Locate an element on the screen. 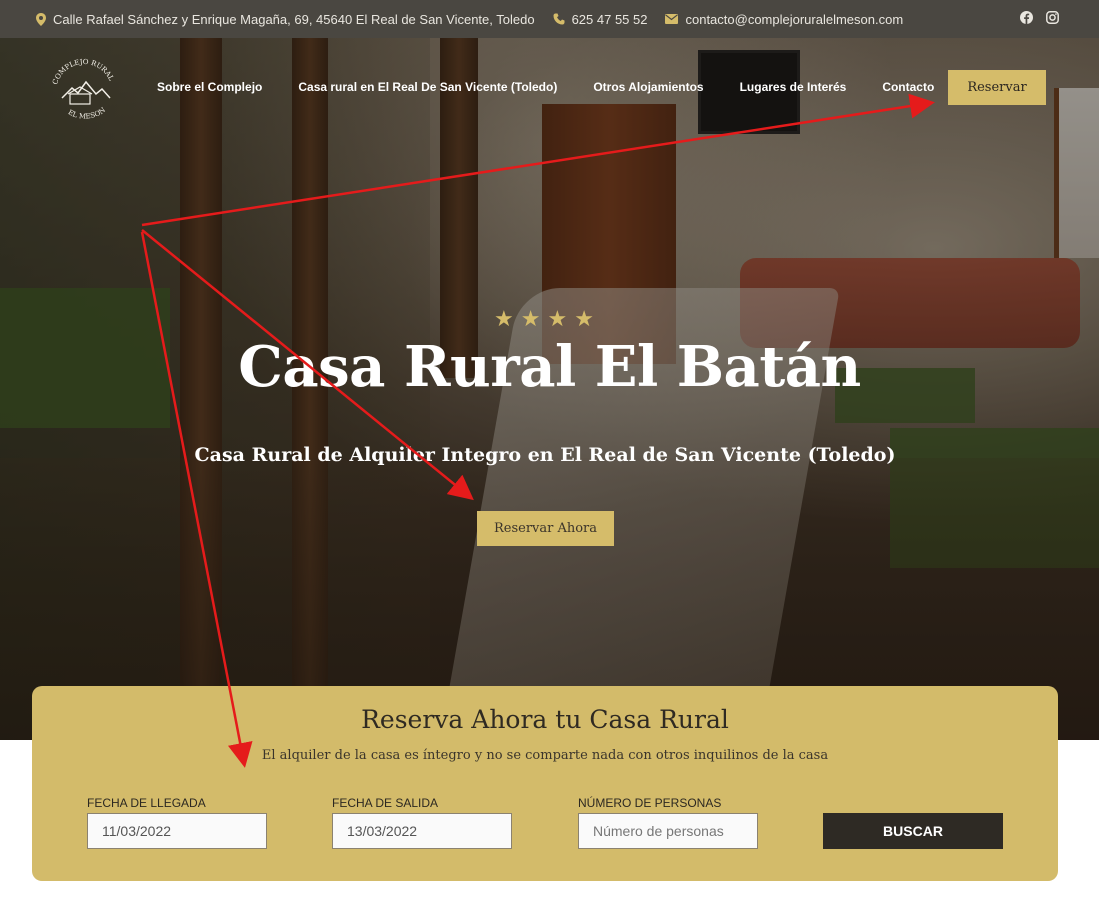 This screenshot has height=917, width=1099. logo-bottom-text: EL MESON is located at coordinates (87, 113).